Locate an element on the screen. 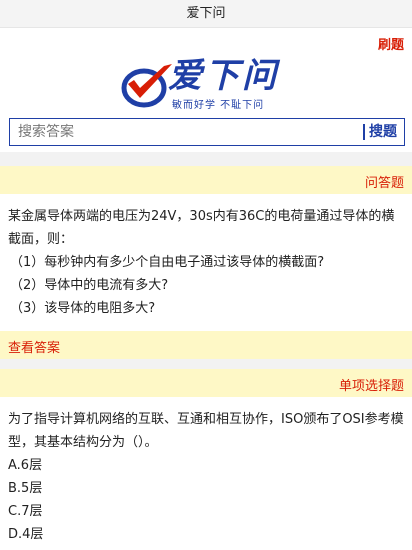 The height and width of the screenshot is (550, 412). logo-slogan: 敏而好学 不耻下问 is located at coordinates (218, 105).